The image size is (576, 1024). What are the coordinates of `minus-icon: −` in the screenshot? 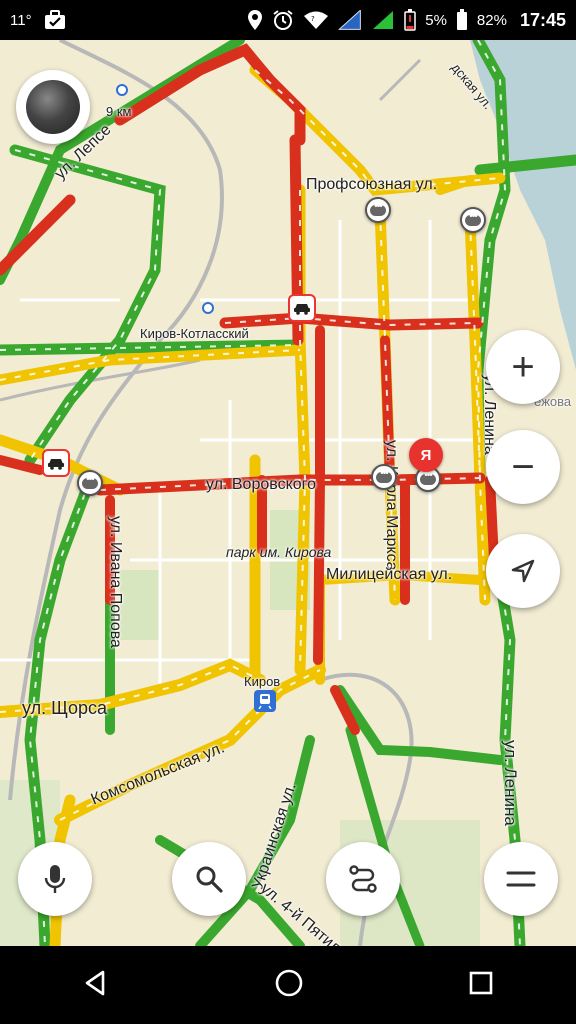 It's located at (523, 467).